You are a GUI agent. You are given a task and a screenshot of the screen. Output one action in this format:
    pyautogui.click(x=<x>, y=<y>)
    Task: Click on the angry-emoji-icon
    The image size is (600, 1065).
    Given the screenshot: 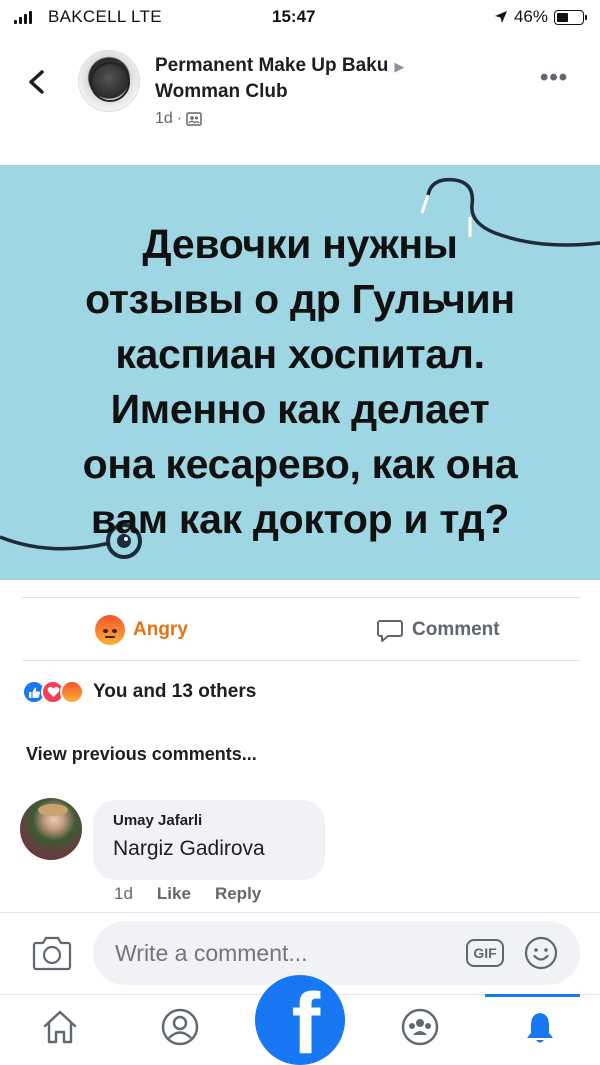 What is the action you would take?
    pyautogui.click(x=110, y=630)
    